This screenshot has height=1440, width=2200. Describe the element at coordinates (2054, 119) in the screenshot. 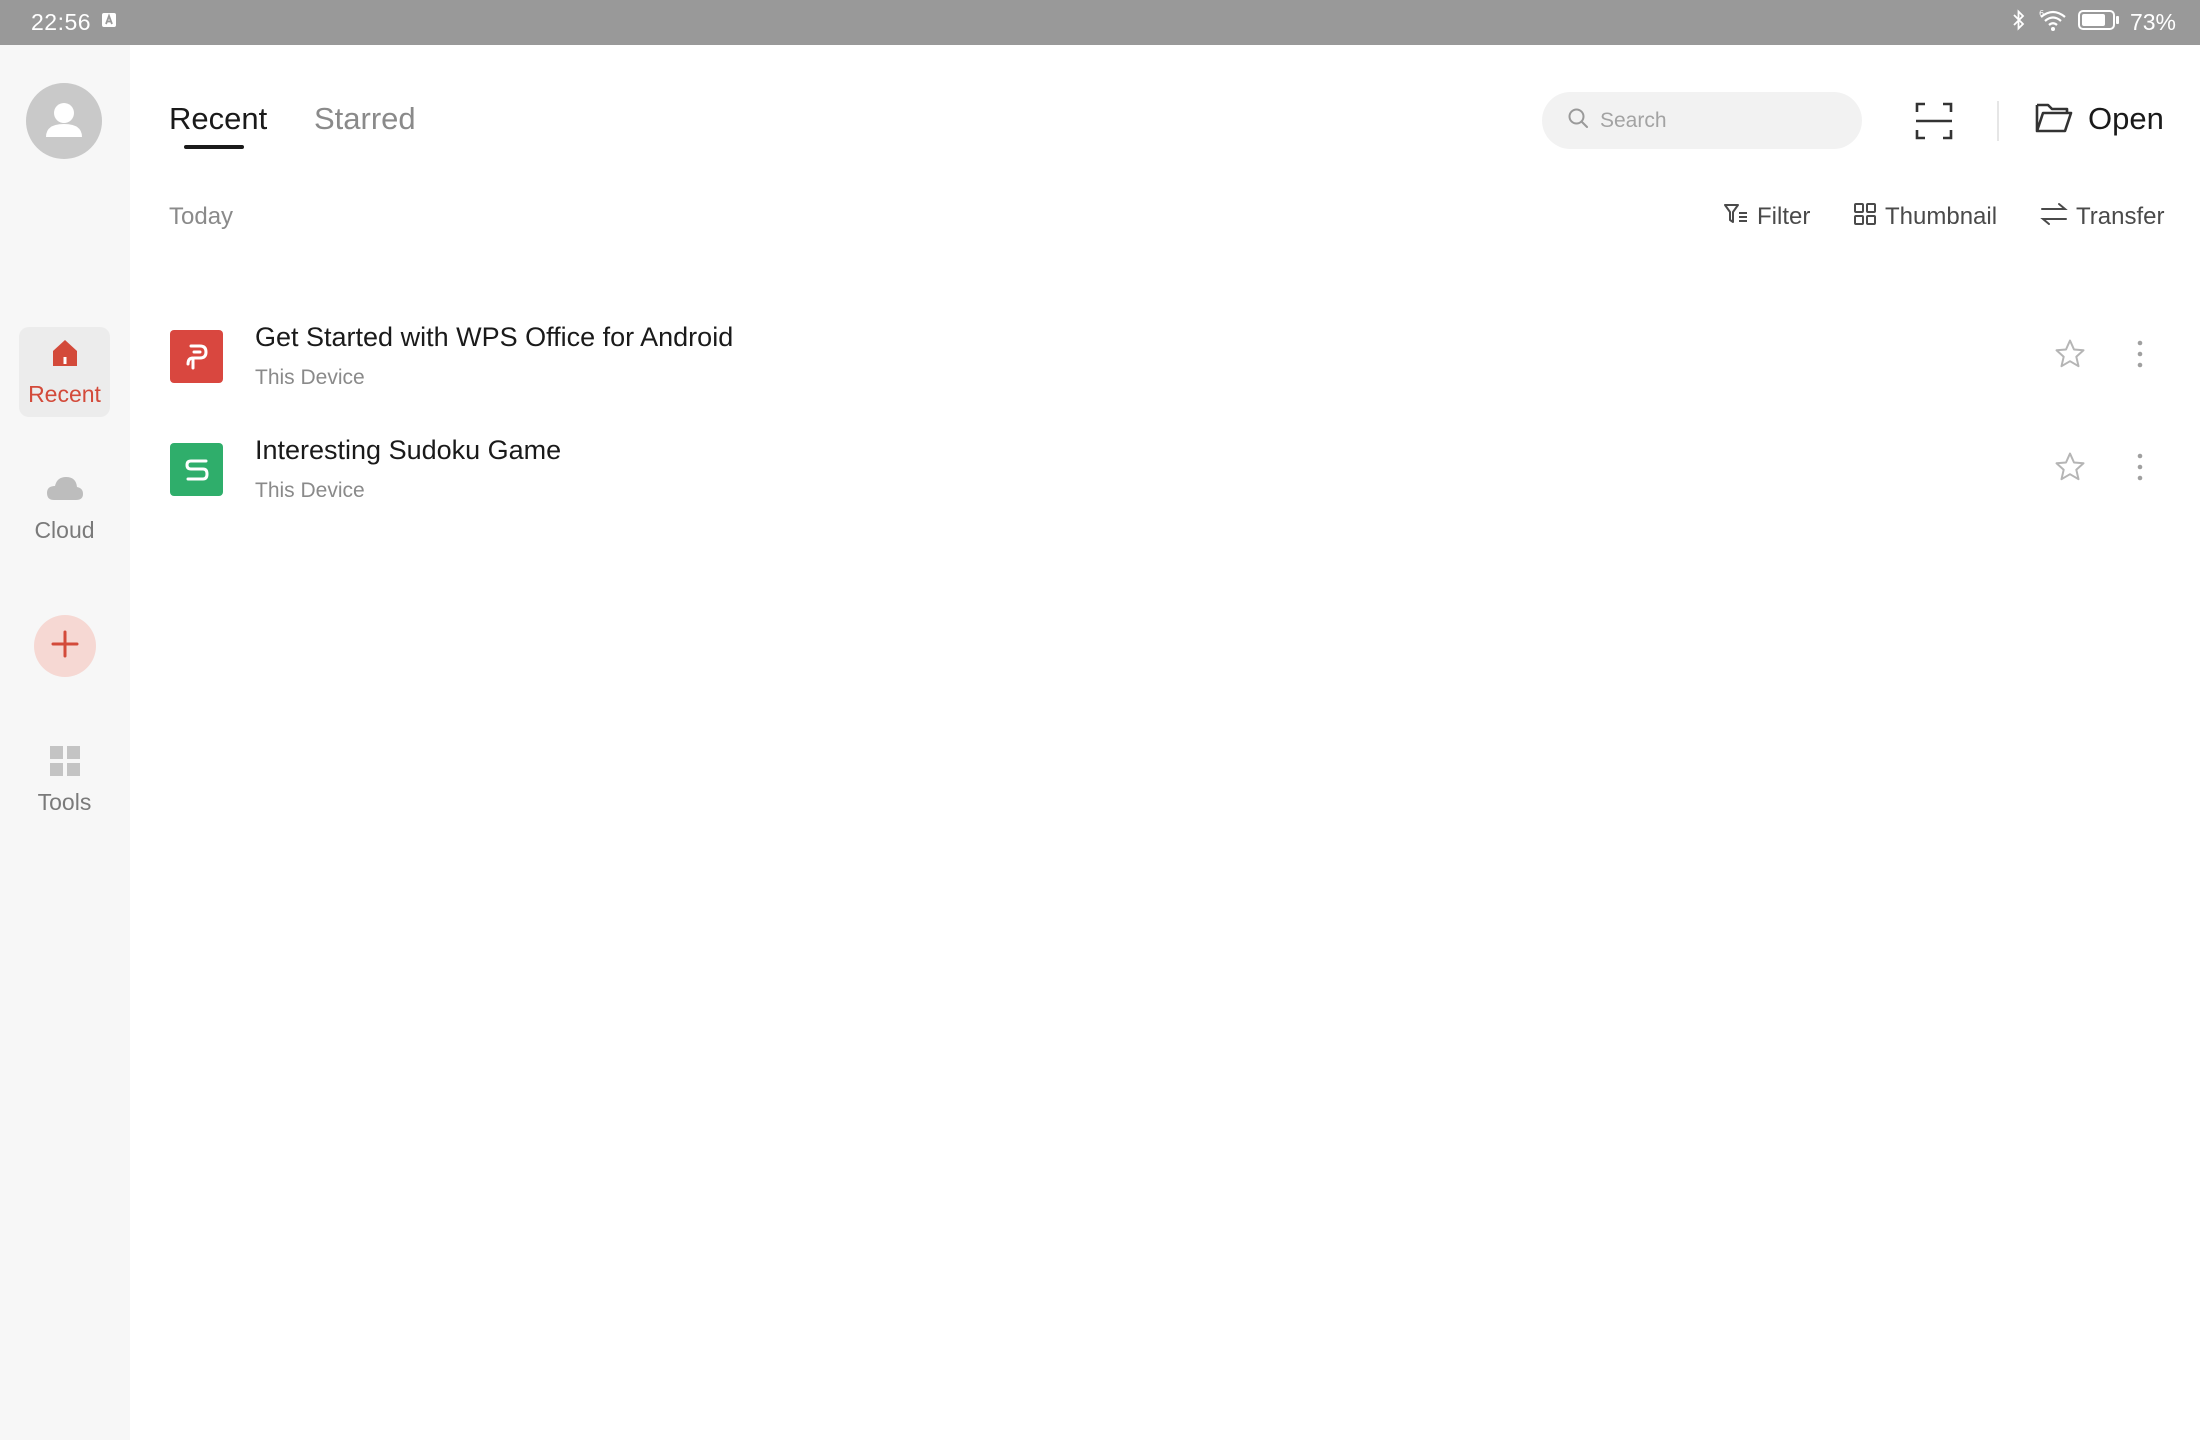

I see `folder-icon` at that location.